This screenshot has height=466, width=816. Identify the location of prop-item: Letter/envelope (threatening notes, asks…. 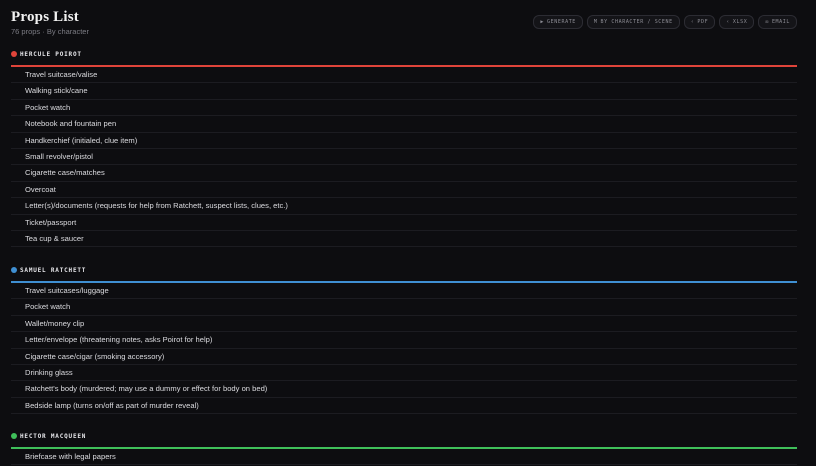
(404, 340).